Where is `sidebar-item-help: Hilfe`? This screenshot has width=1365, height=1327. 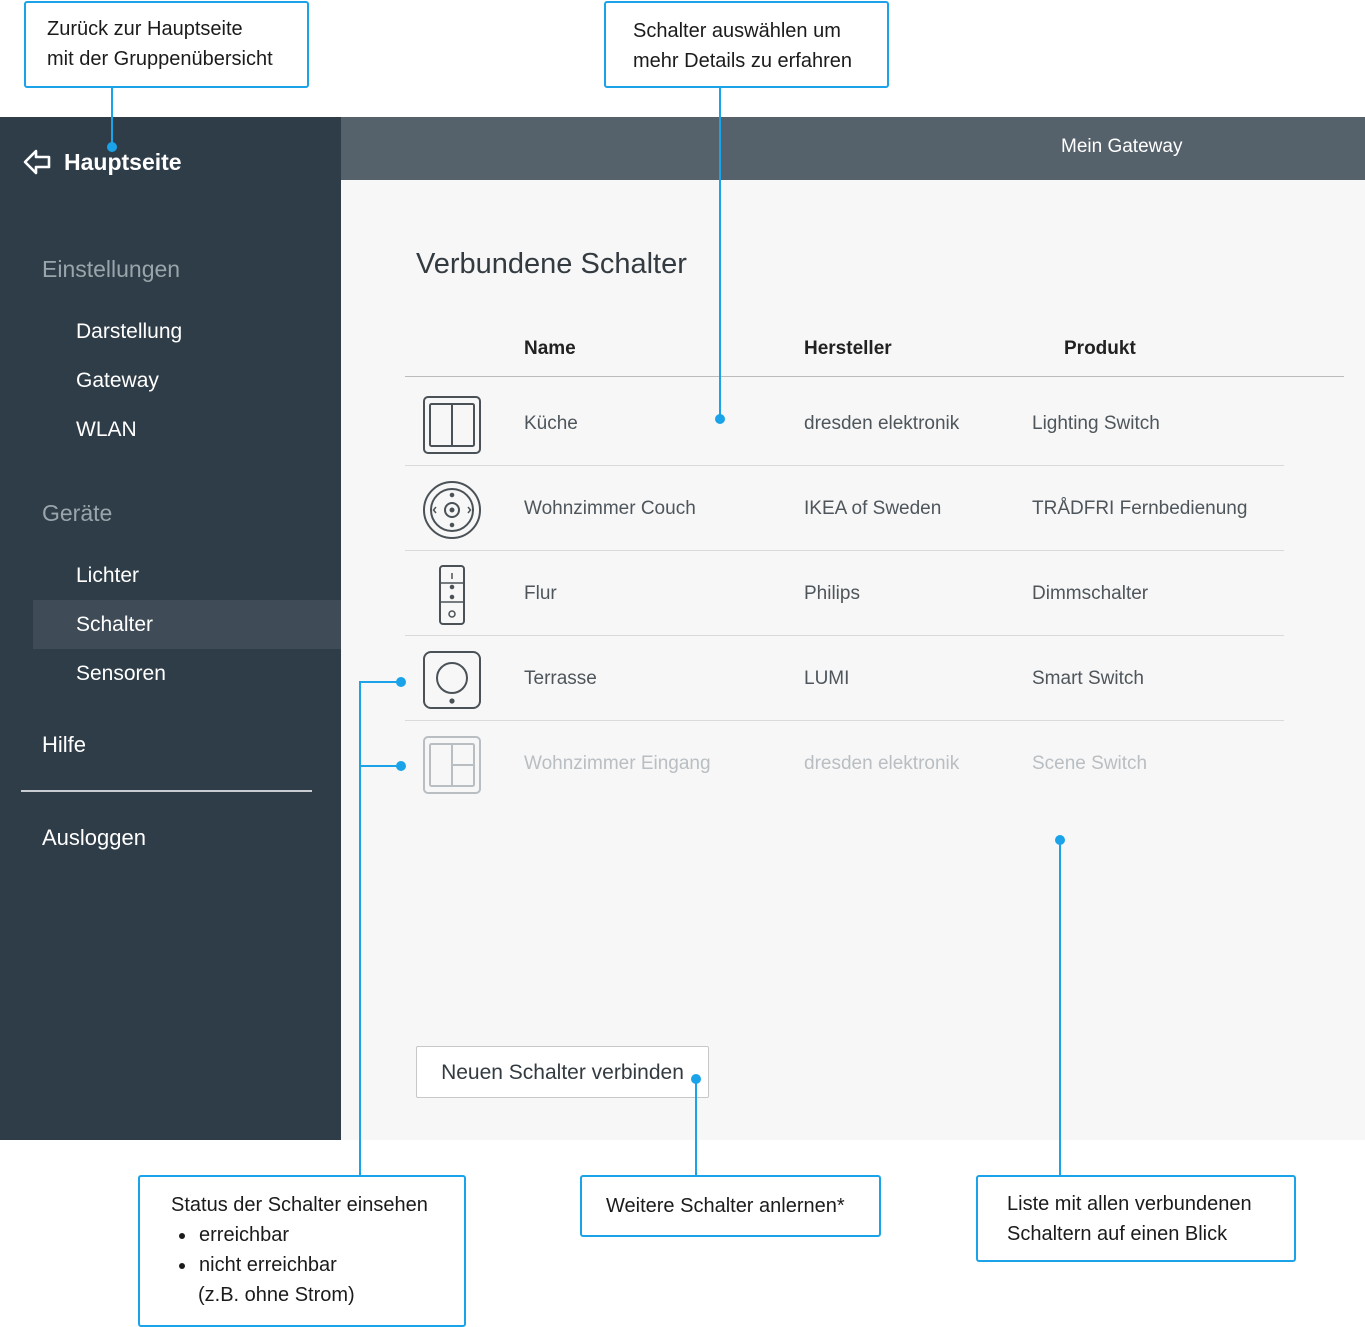
sidebar-item-help: Hilfe is located at coordinates (64, 745).